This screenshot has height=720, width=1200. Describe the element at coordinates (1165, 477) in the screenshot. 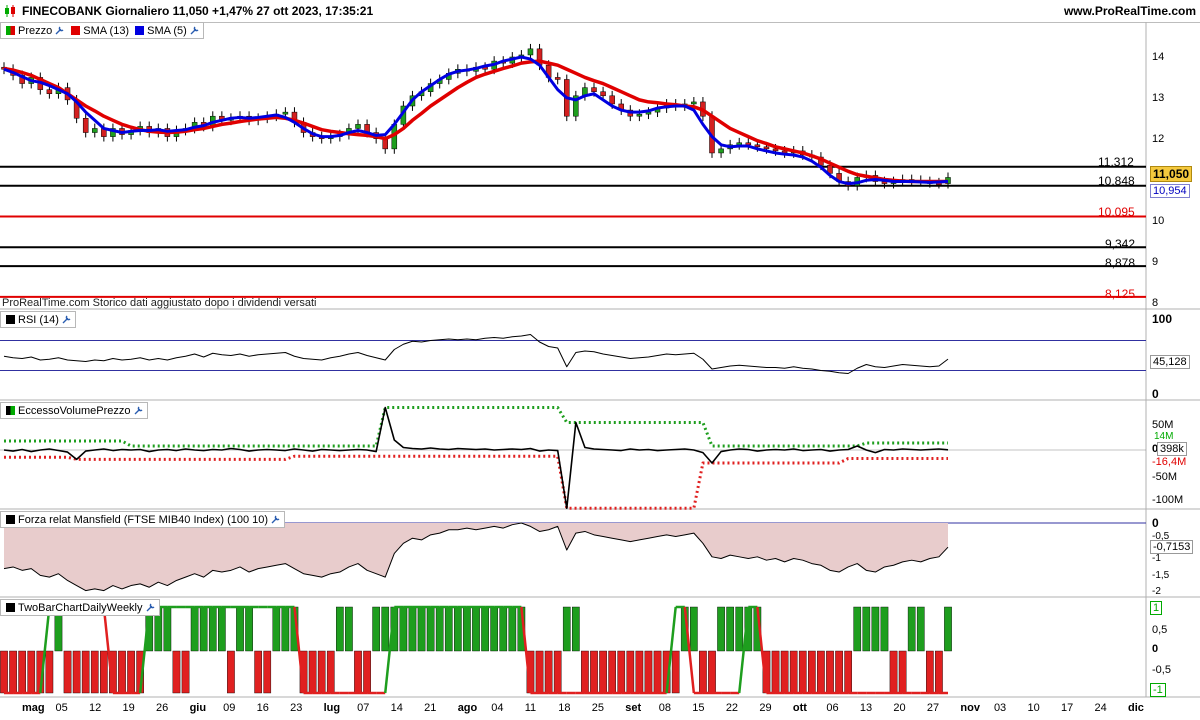

I see `volume-tick: -50M` at that location.